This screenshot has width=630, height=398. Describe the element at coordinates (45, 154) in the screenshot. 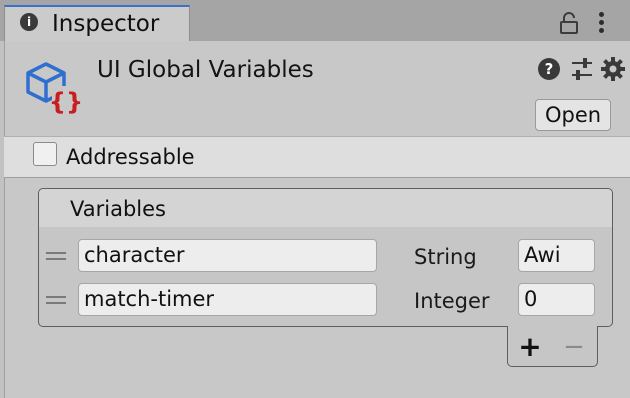

I see `addressable-checkbox` at that location.